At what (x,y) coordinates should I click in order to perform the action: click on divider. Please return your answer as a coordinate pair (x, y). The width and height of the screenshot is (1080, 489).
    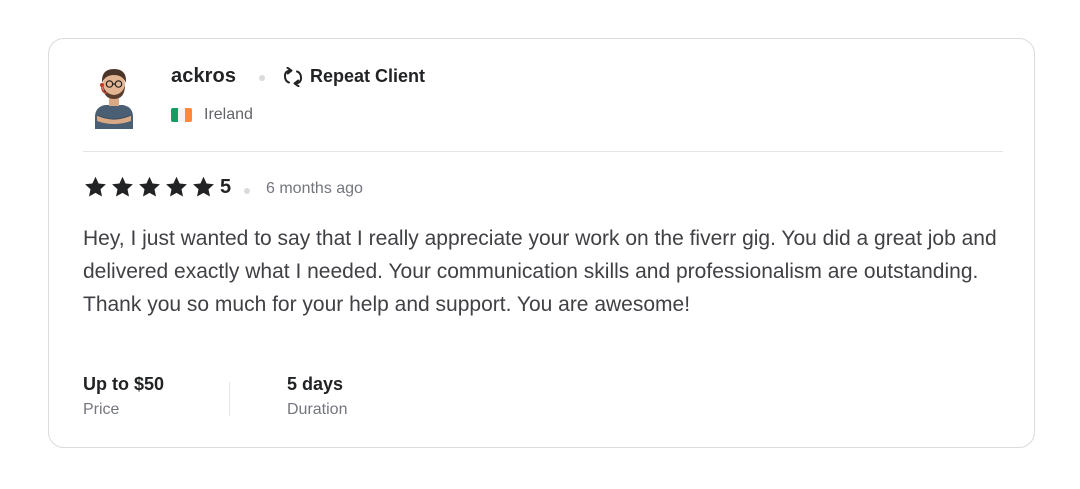
    Looking at the image, I should click on (543, 151).